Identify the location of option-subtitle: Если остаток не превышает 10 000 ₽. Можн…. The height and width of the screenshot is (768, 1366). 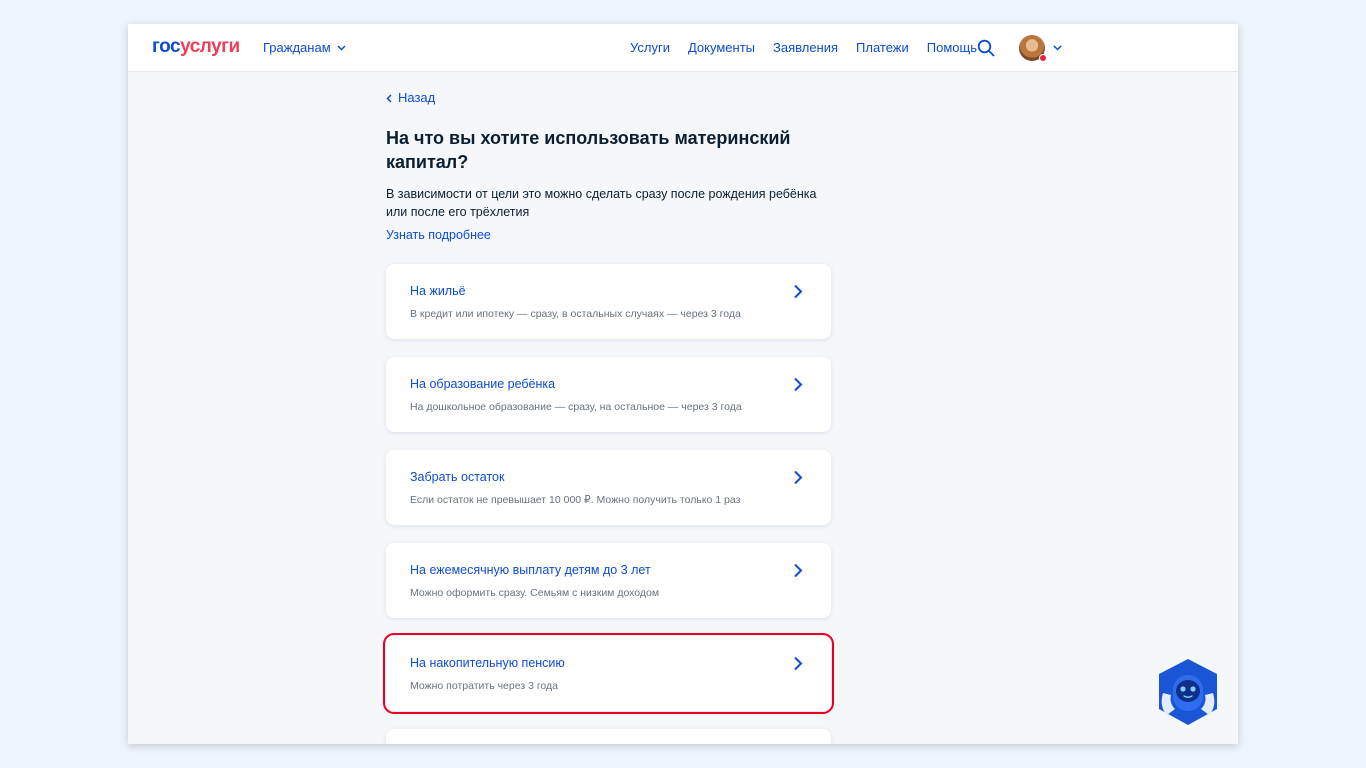
(575, 500).